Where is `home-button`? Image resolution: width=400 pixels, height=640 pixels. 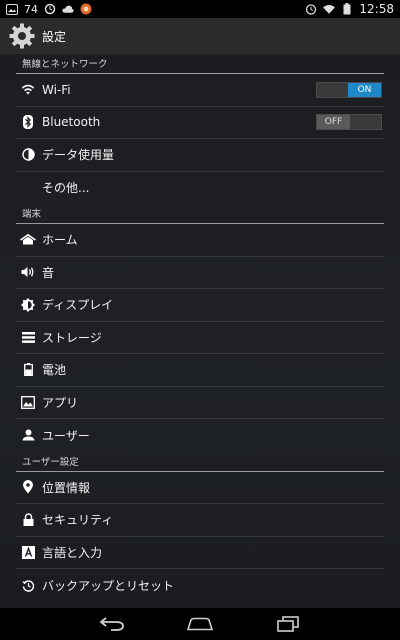
home-button is located at coordinates (200, 624).